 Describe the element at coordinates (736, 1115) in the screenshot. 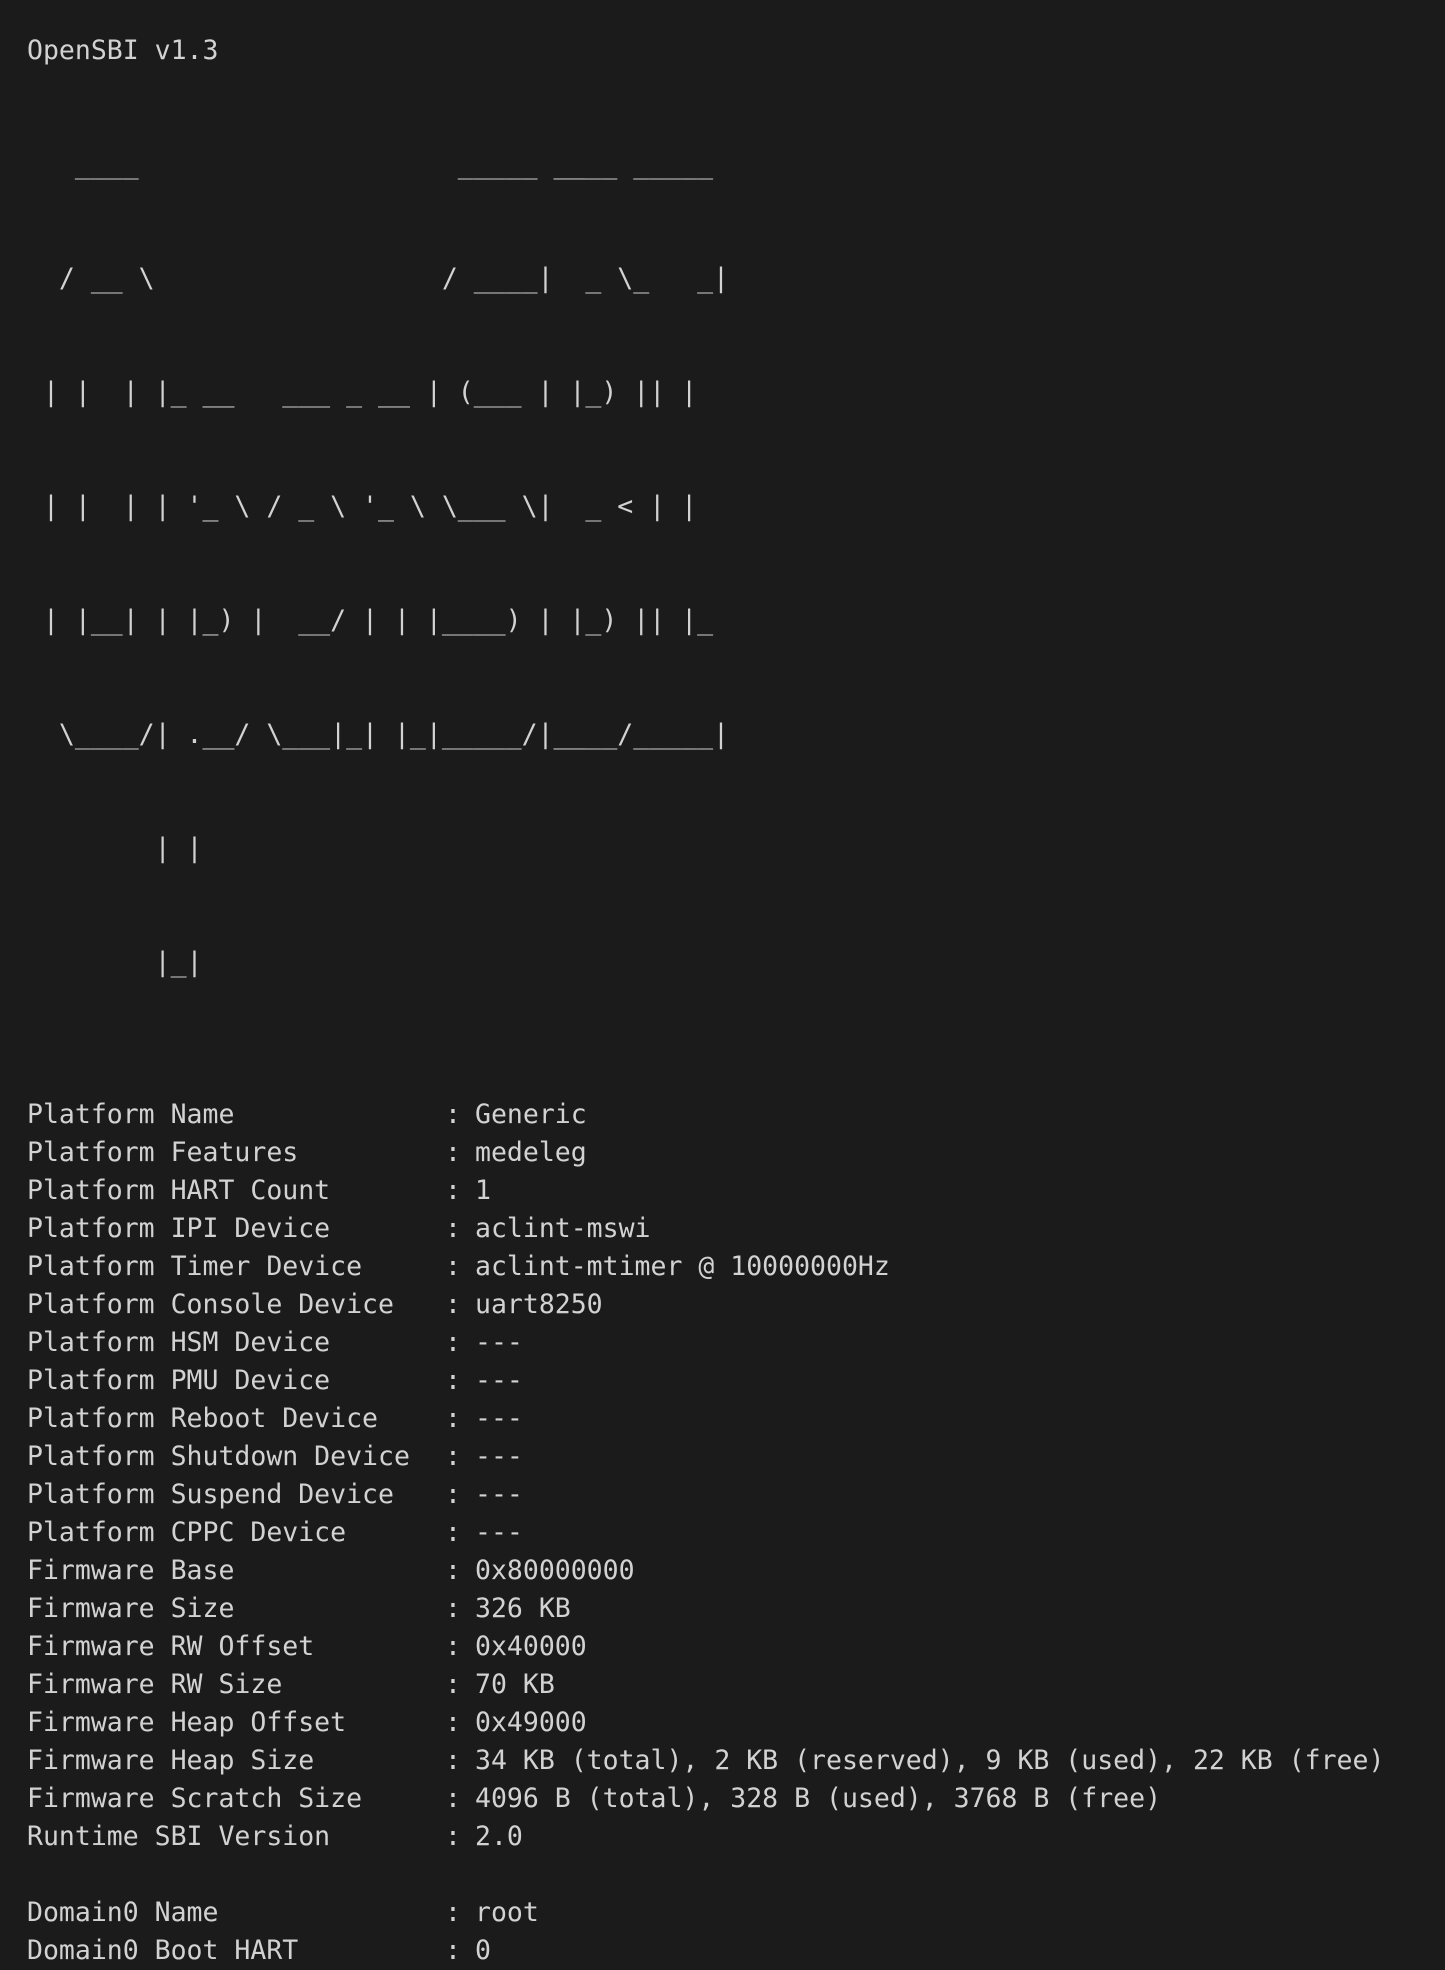

I see `info-row: Platform Name: Generic` at that location.